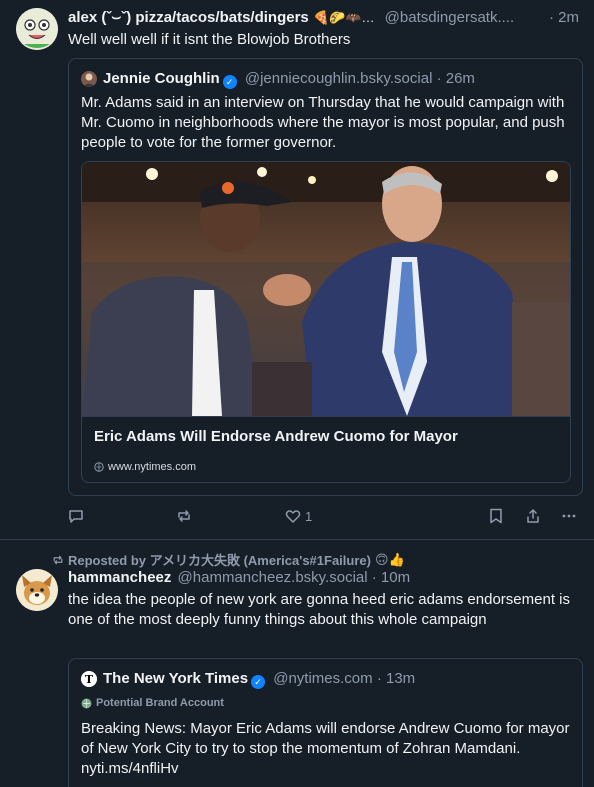  I want to click on reply-button, so click(76, 516).